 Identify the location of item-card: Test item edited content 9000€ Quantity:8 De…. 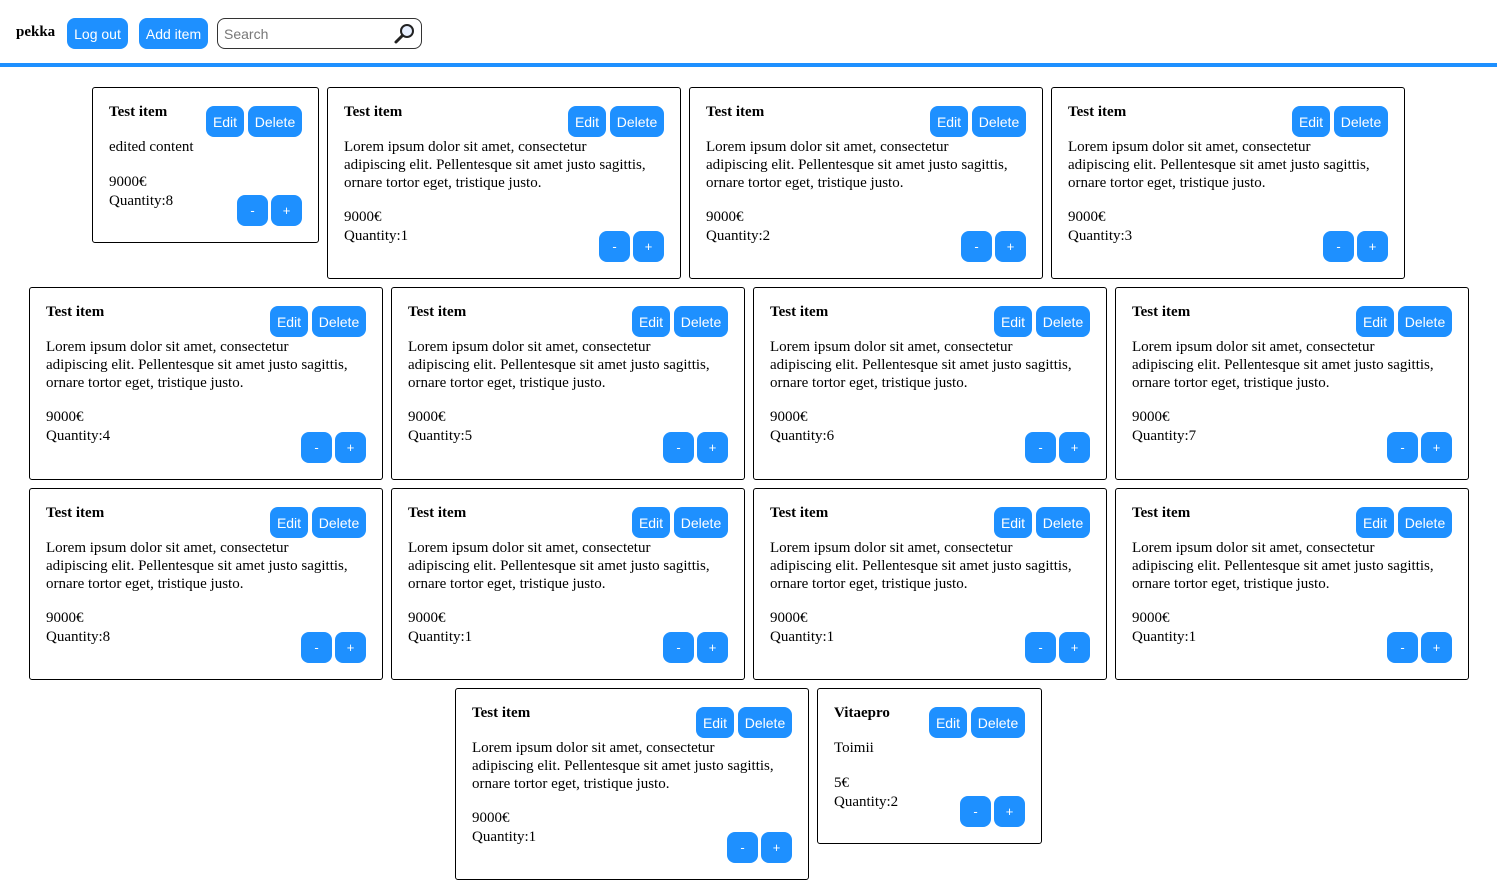
(205, 165).